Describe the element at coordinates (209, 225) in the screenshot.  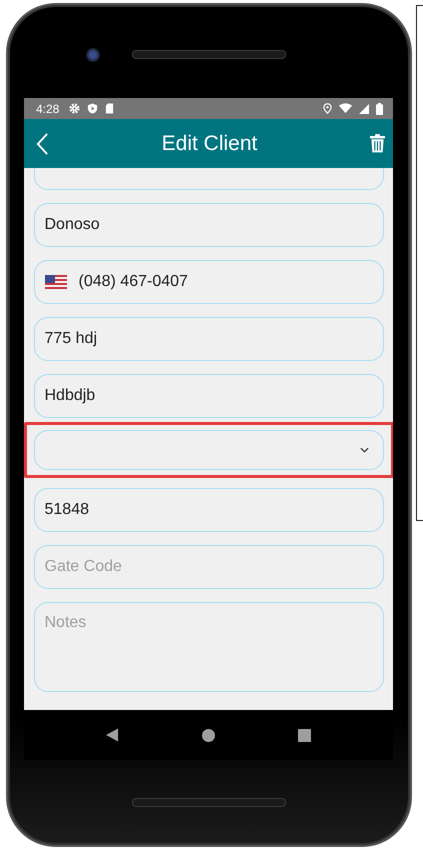
I see `input-field: Donoso` at that location.